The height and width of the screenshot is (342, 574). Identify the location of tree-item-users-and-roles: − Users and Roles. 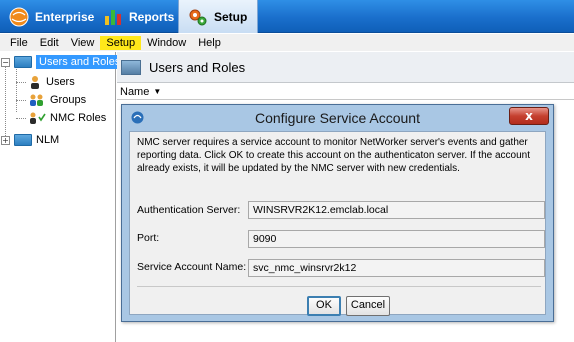
(62, 62).